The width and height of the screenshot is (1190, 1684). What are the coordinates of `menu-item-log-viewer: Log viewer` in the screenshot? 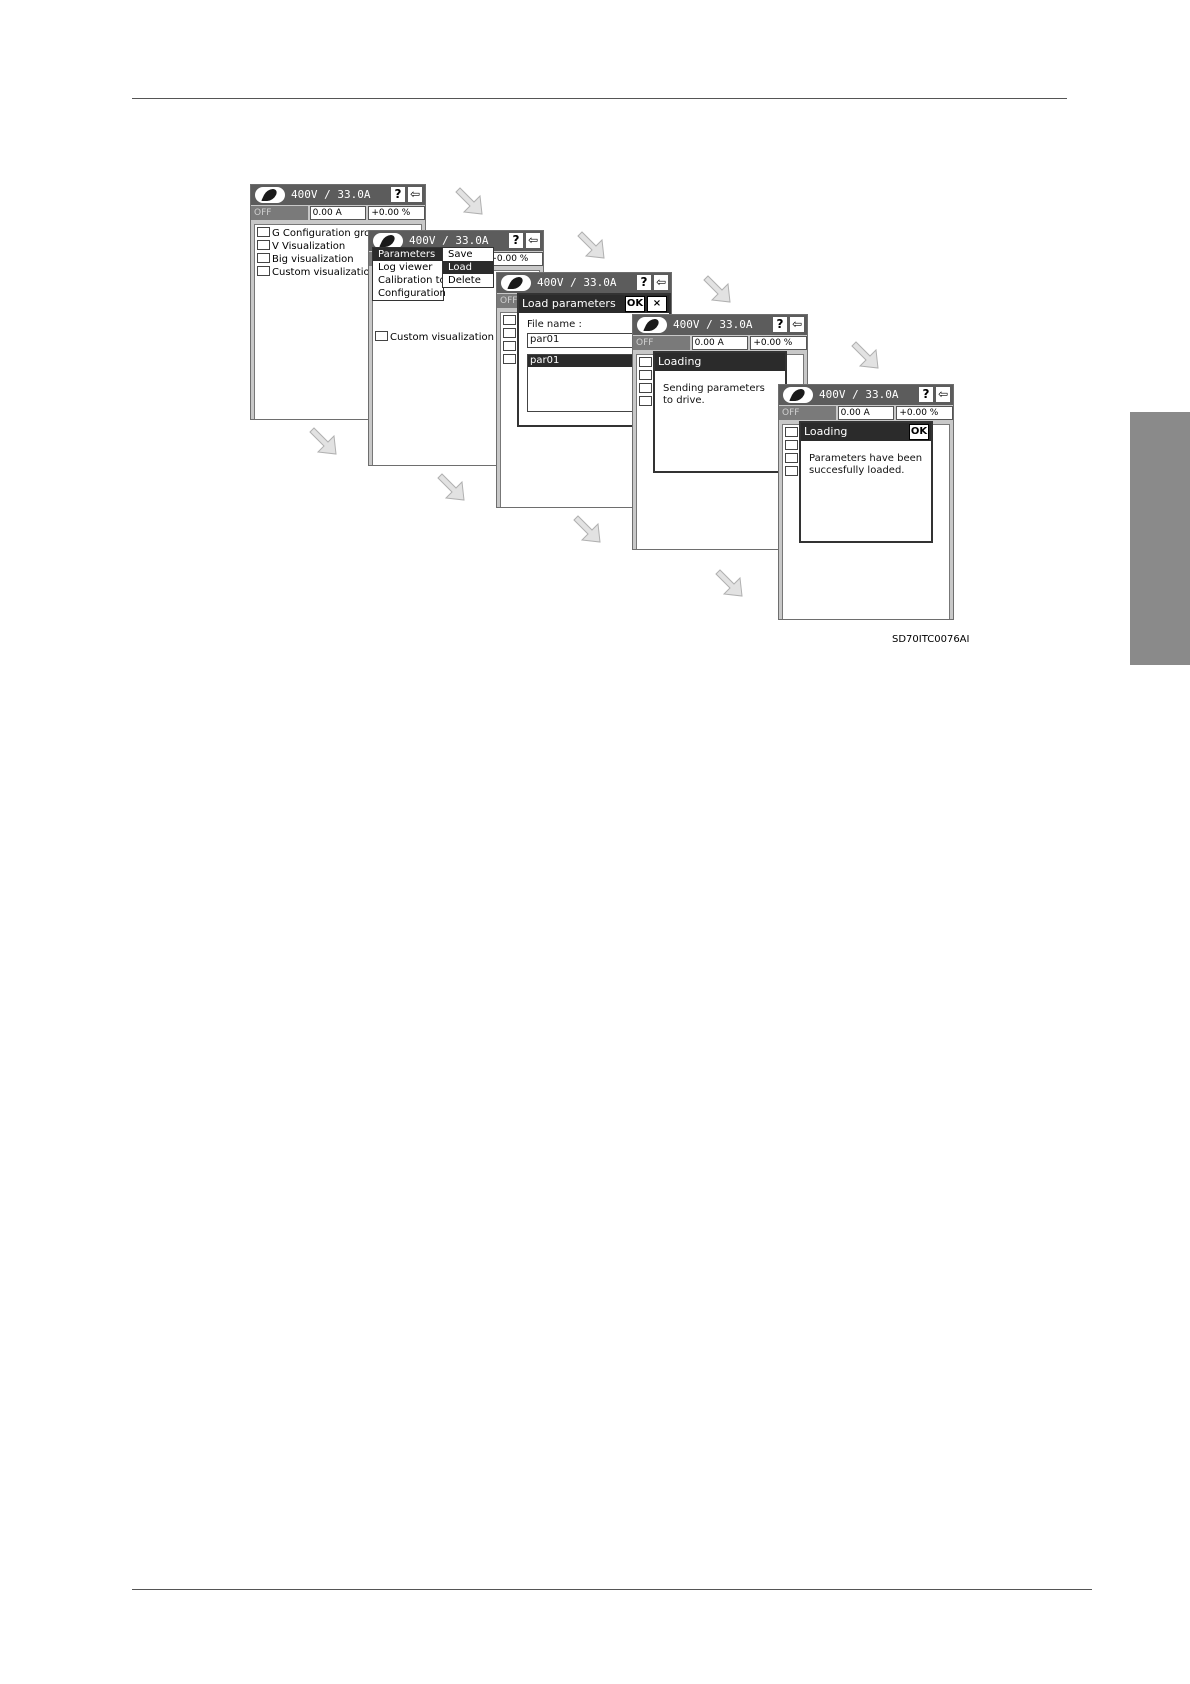 It's located at (408, 267).